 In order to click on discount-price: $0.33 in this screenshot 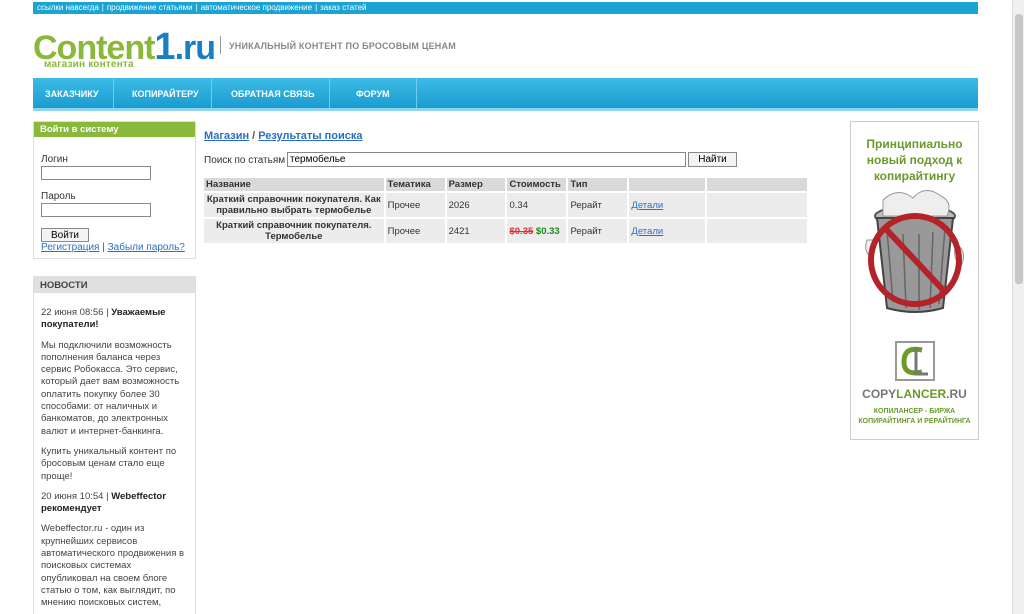, I will do `click(547, 231)`.